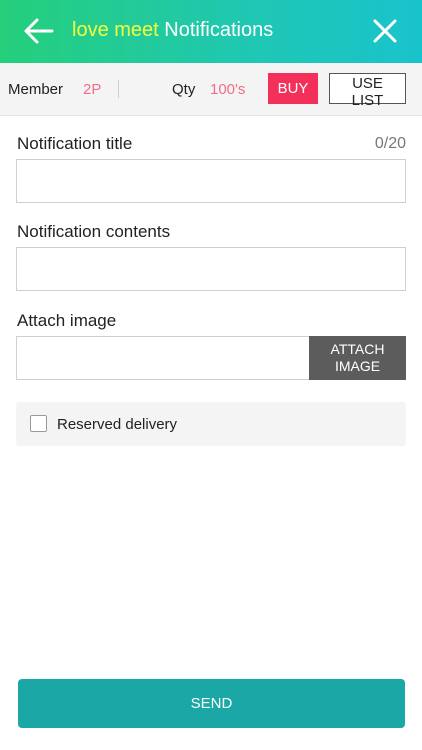 The image size is (422, 750). Describe the element at coordinates (92, 89) in the screenshot. I see `member-value: 2P` at that location.